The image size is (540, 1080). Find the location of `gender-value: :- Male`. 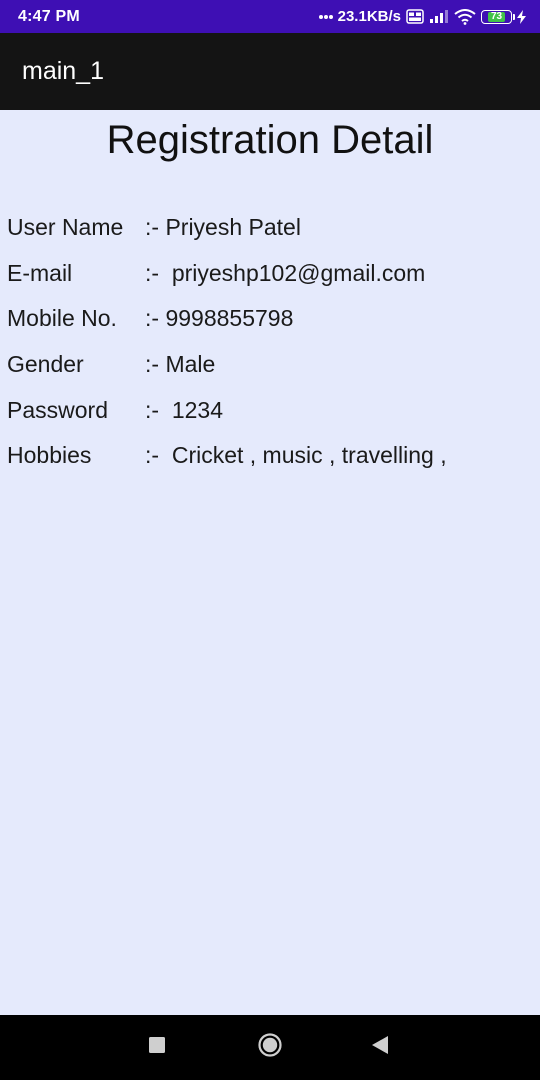

gender-value: :- Male is located at coordinates (180, 364).